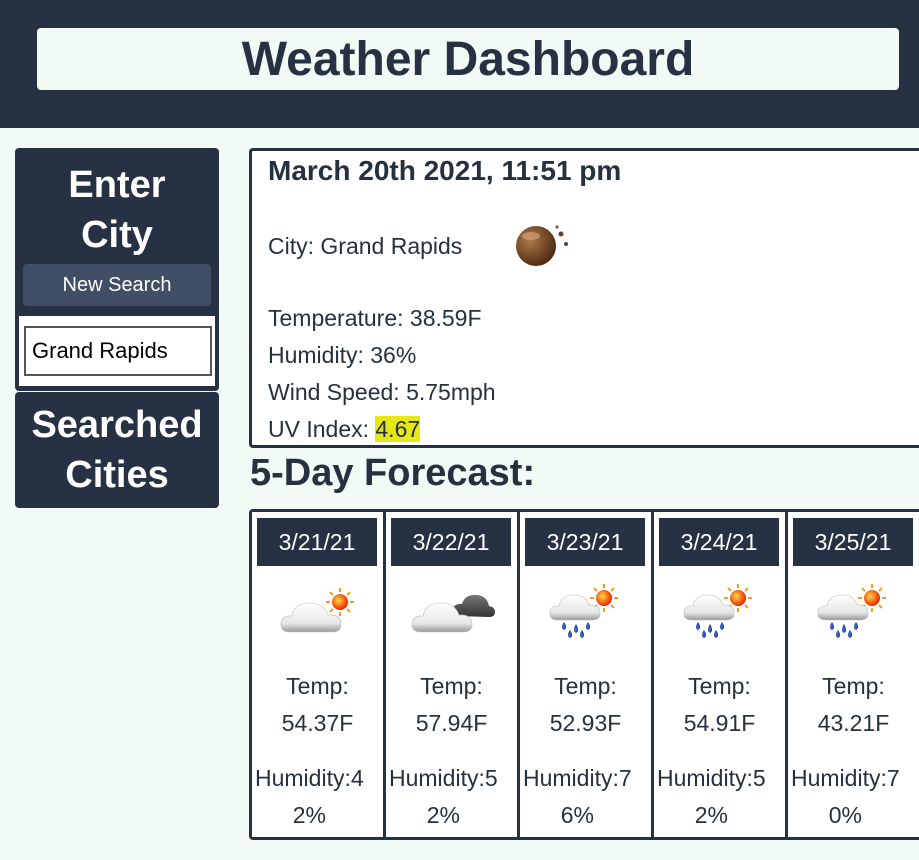  I want to click on forecast-temp: 54.37F, so click(317, 723).